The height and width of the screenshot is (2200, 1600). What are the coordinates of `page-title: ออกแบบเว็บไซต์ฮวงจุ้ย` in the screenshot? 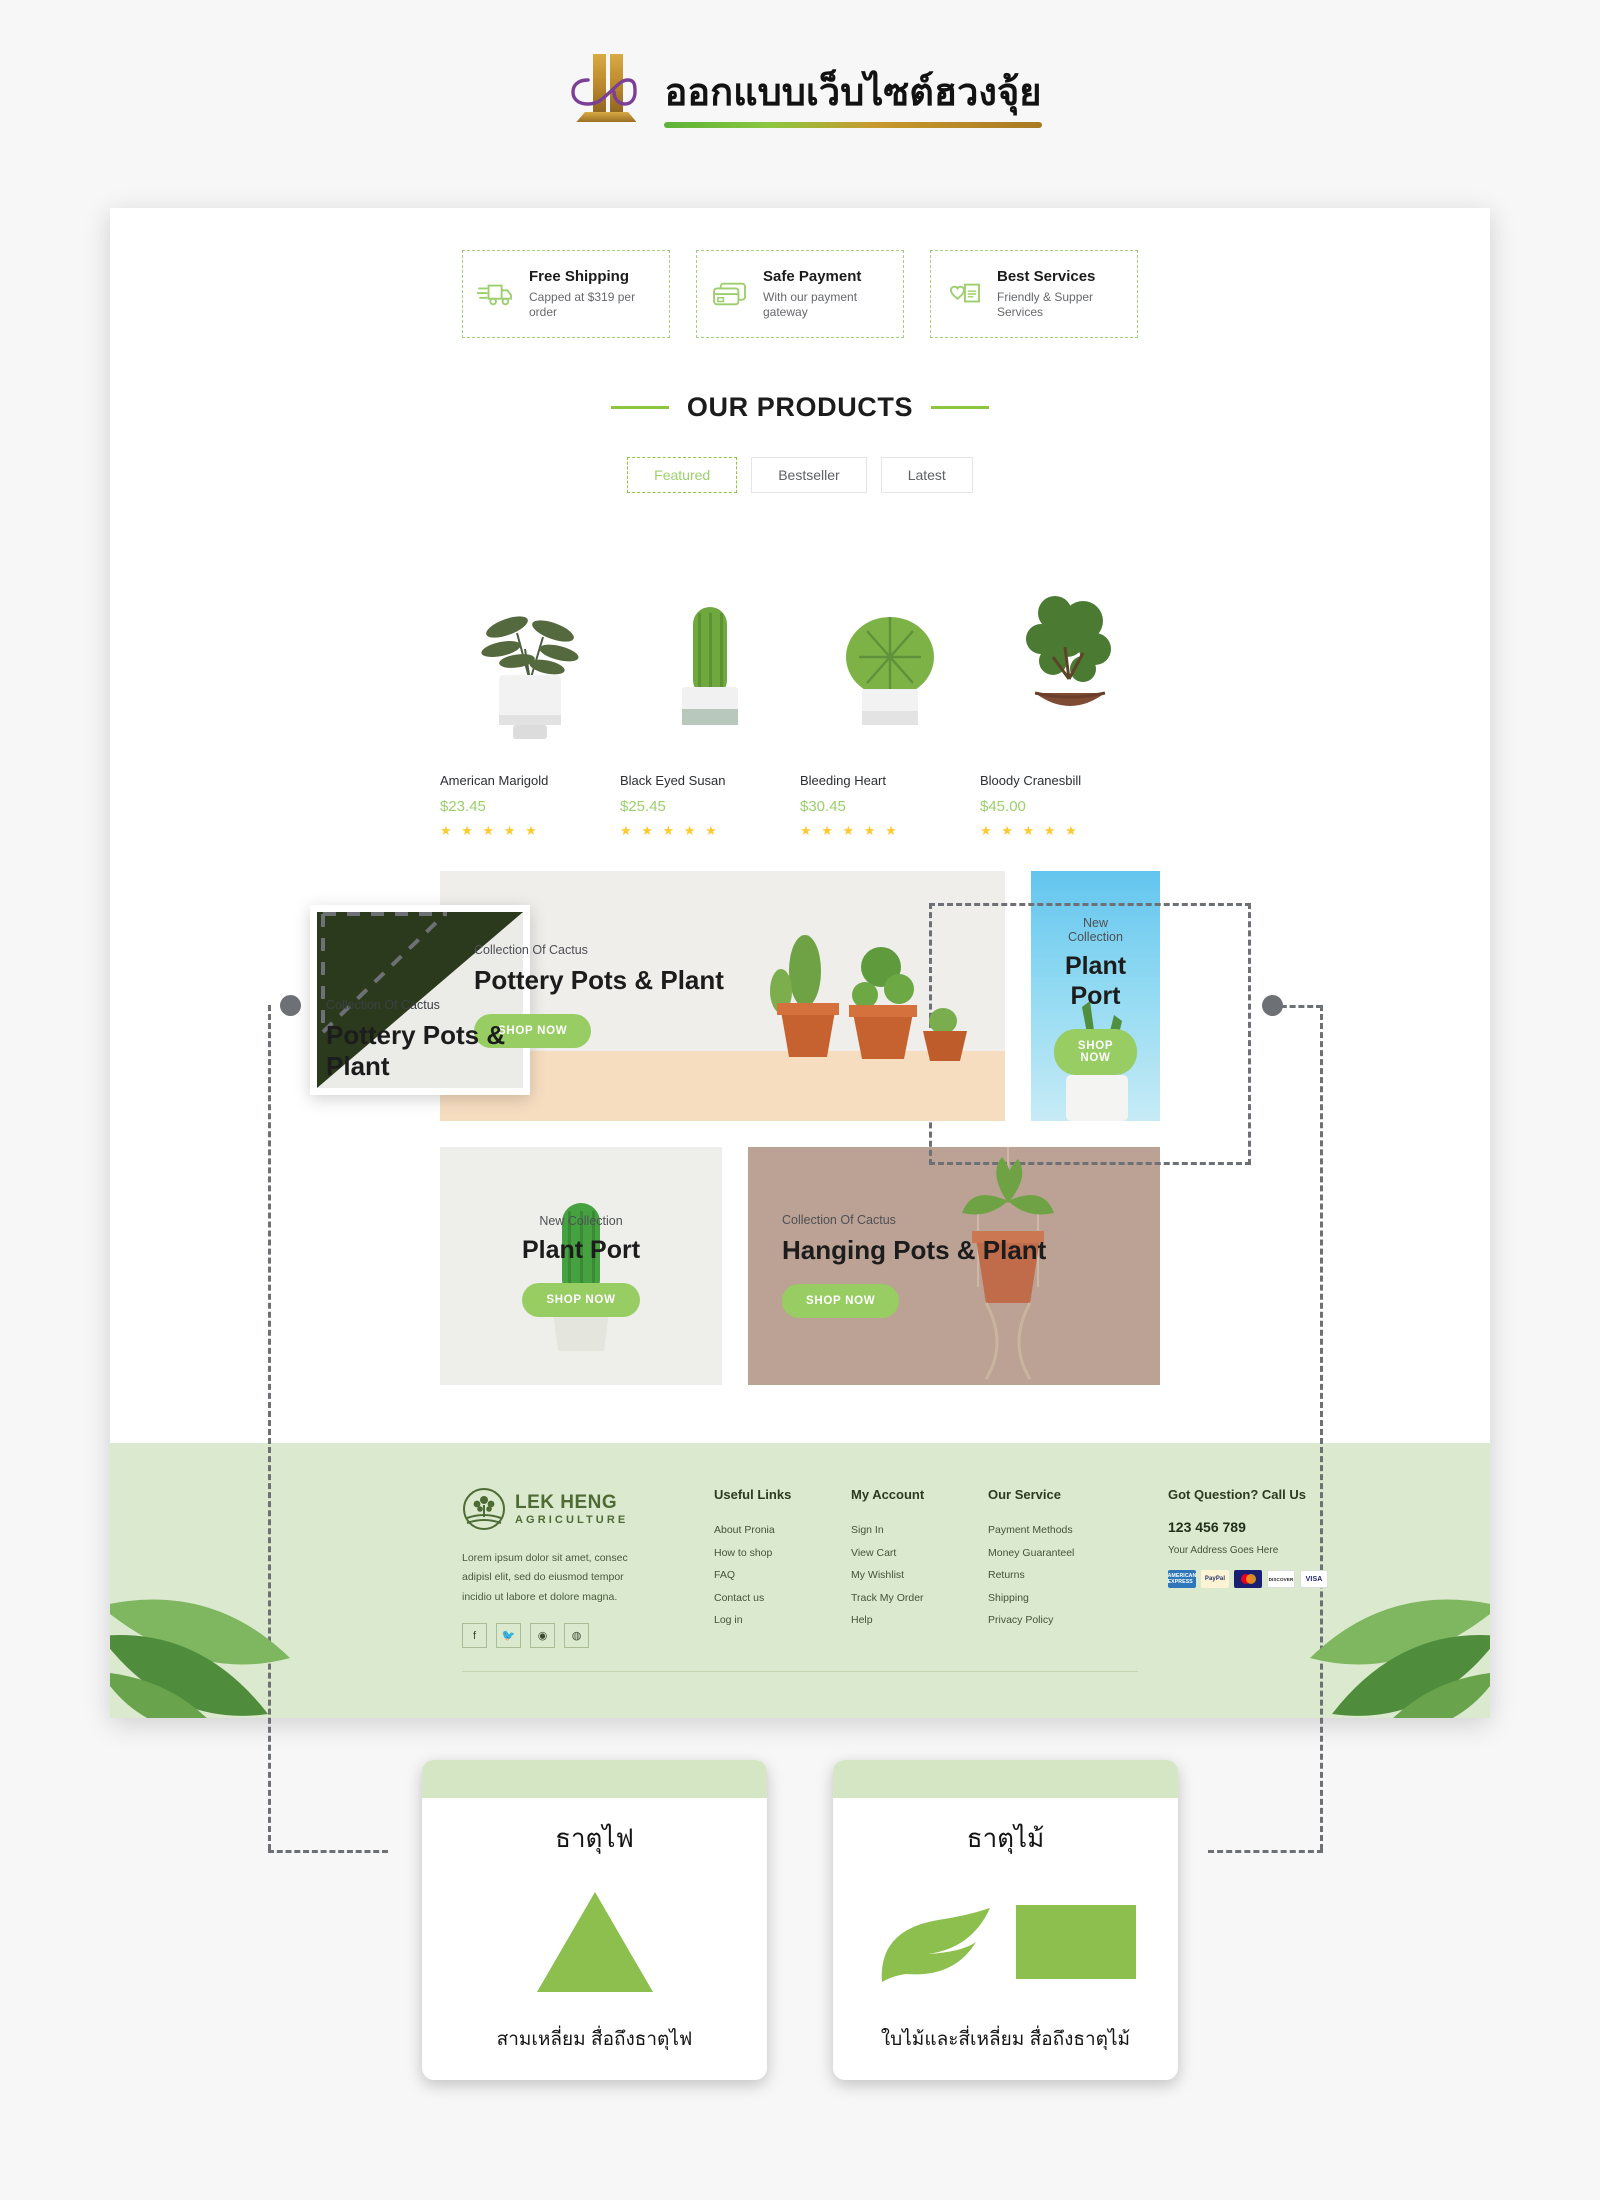 It's located at (853, 93).